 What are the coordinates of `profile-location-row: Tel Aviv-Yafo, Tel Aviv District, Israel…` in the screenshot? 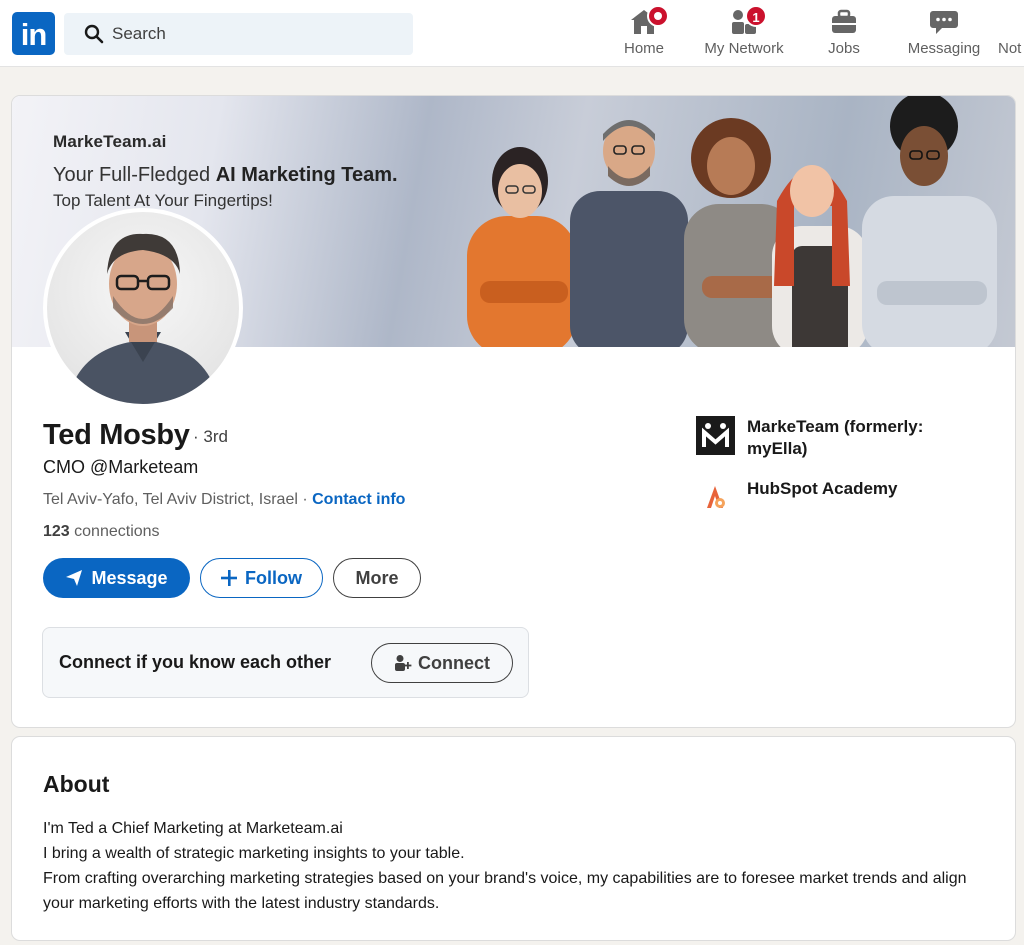 It's located at (224, 499).